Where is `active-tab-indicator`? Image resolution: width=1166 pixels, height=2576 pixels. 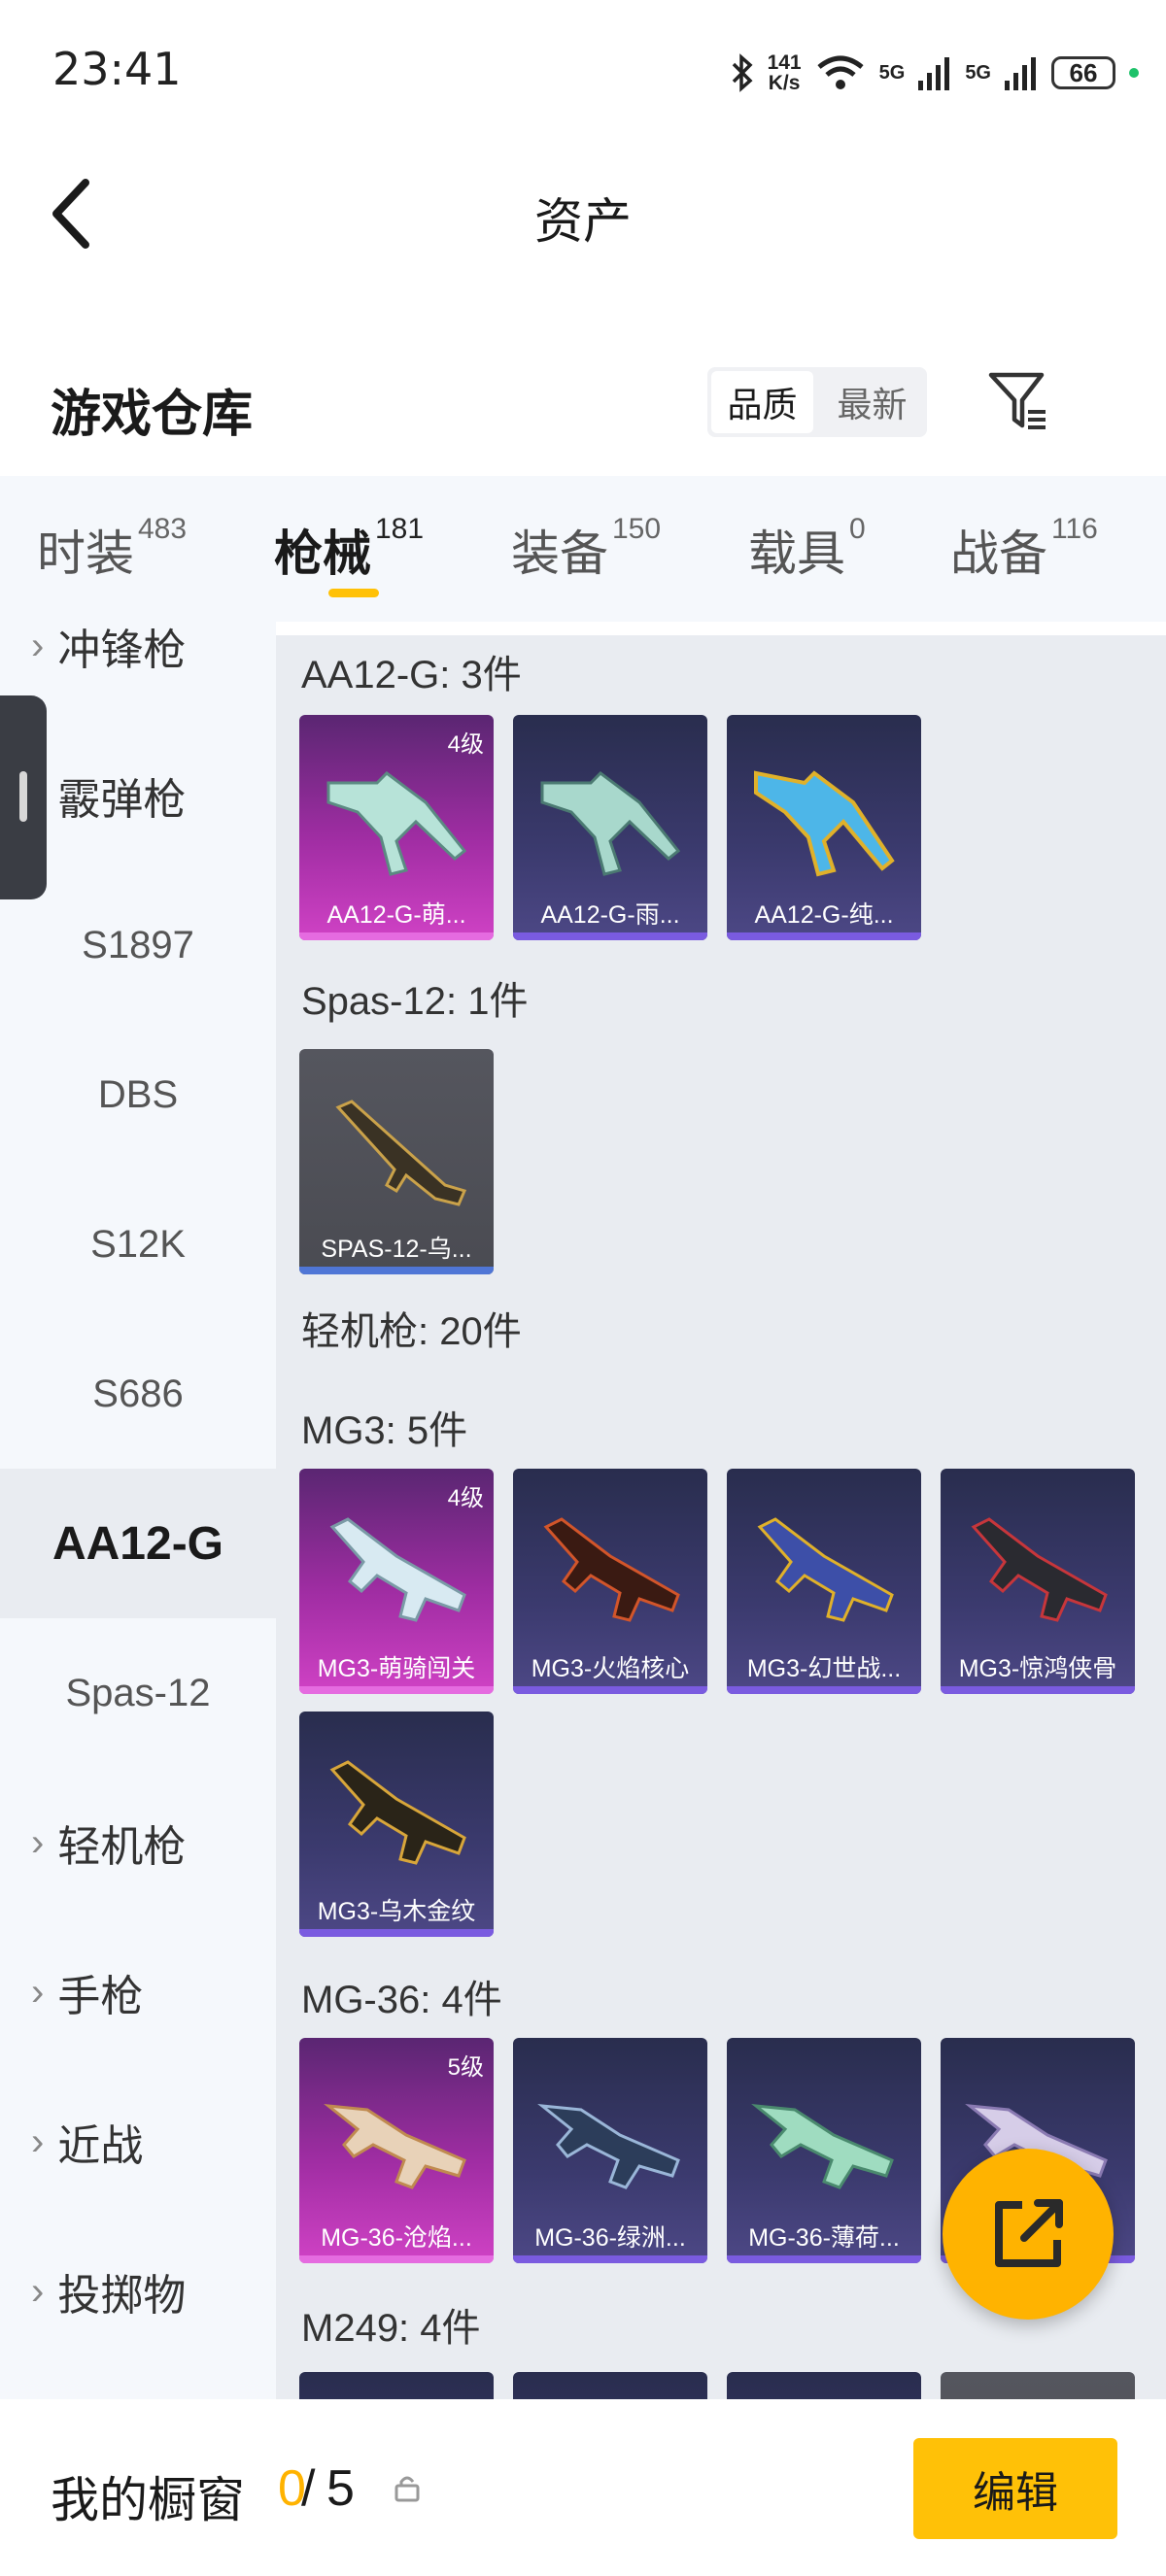 active-tab-indicator is located at coordinates (353, 593).